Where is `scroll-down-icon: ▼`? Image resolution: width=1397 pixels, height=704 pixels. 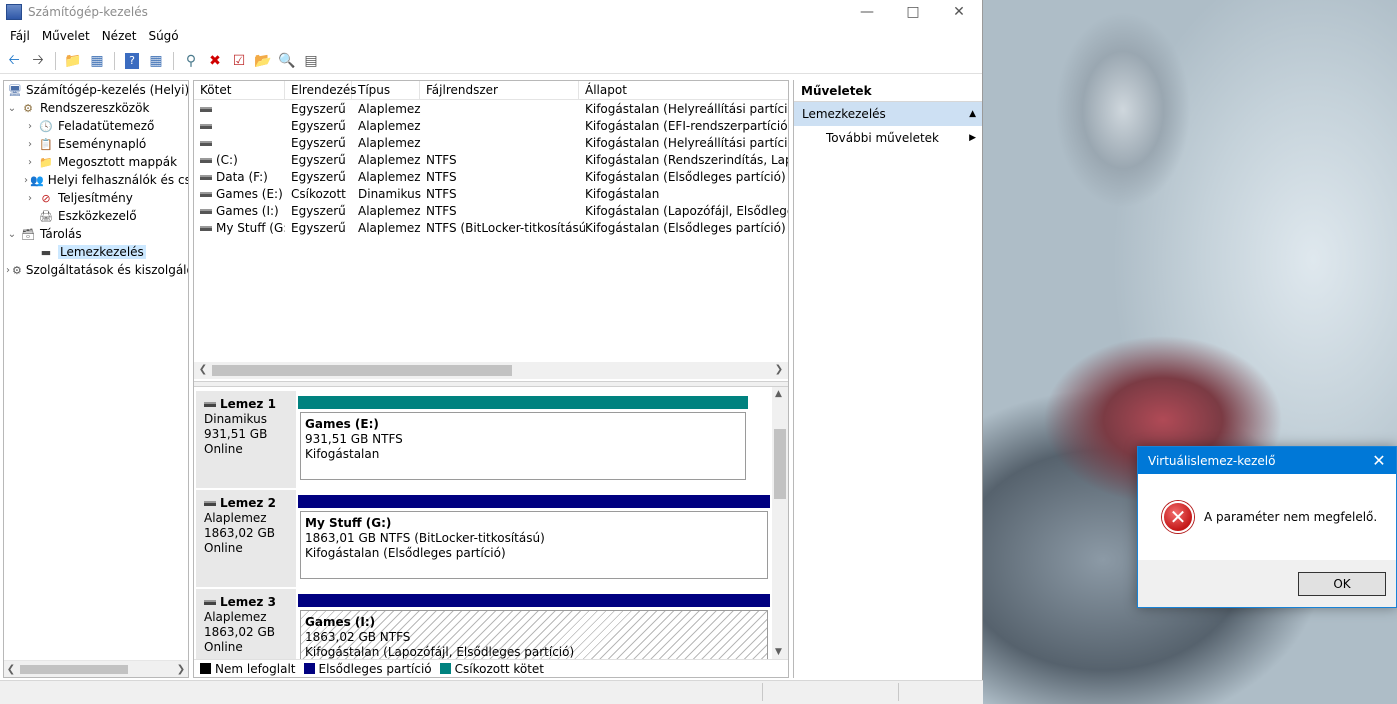
scroll-down-icon: ▼ is located at coordinates (778, 652).